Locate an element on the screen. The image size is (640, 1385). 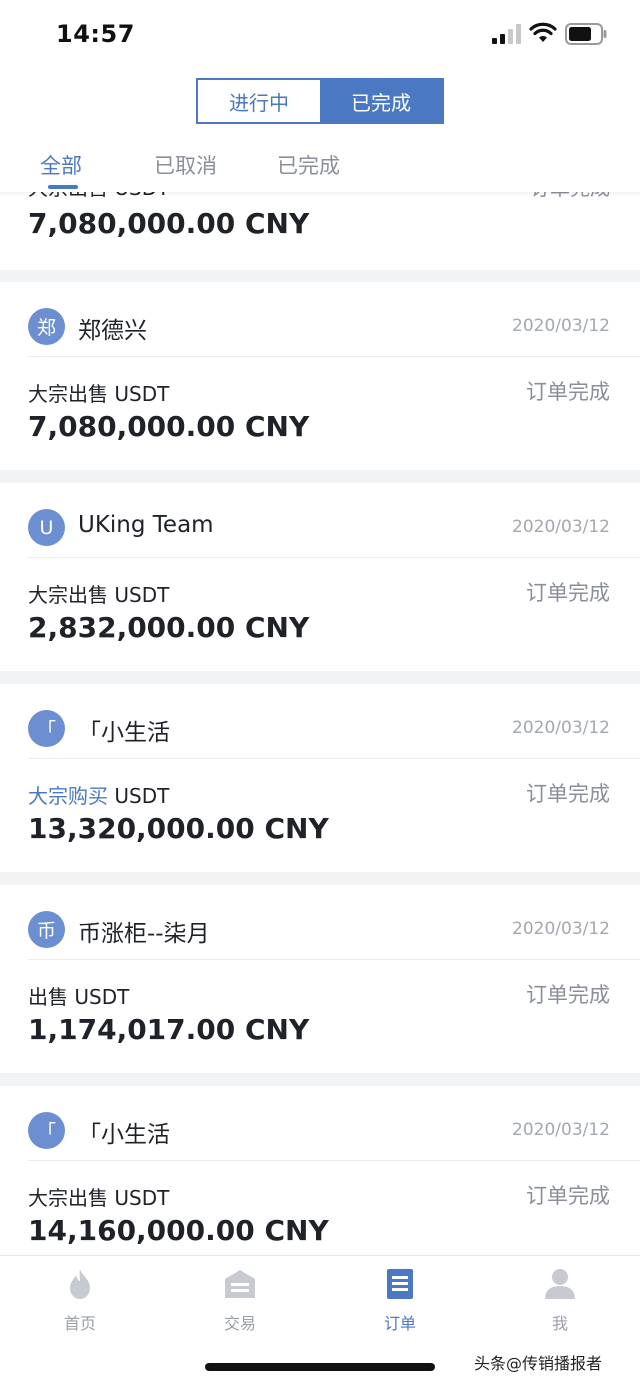
battery-icon is located at coordinates (586, 34).